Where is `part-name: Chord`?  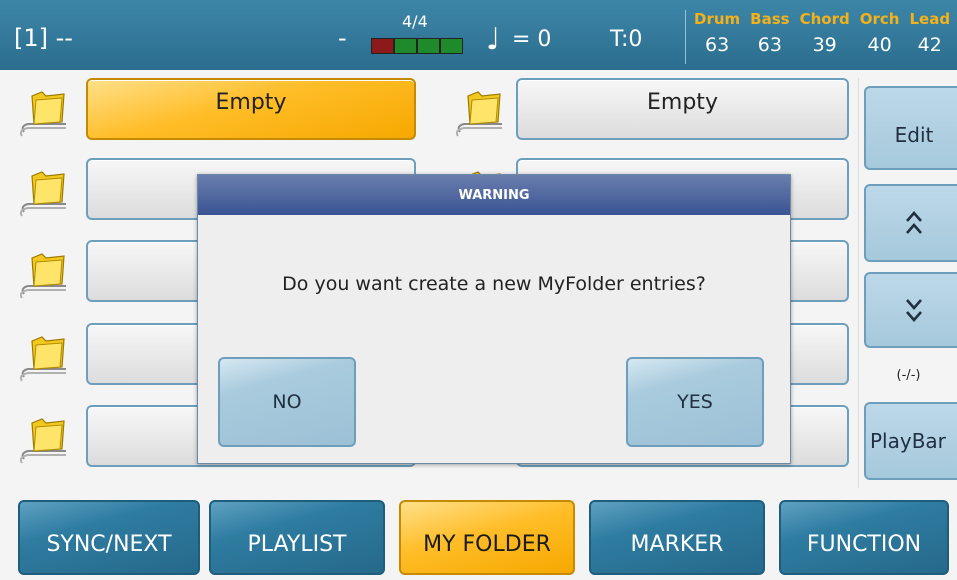 part-name: Chord is located at coordinates (824, 19).